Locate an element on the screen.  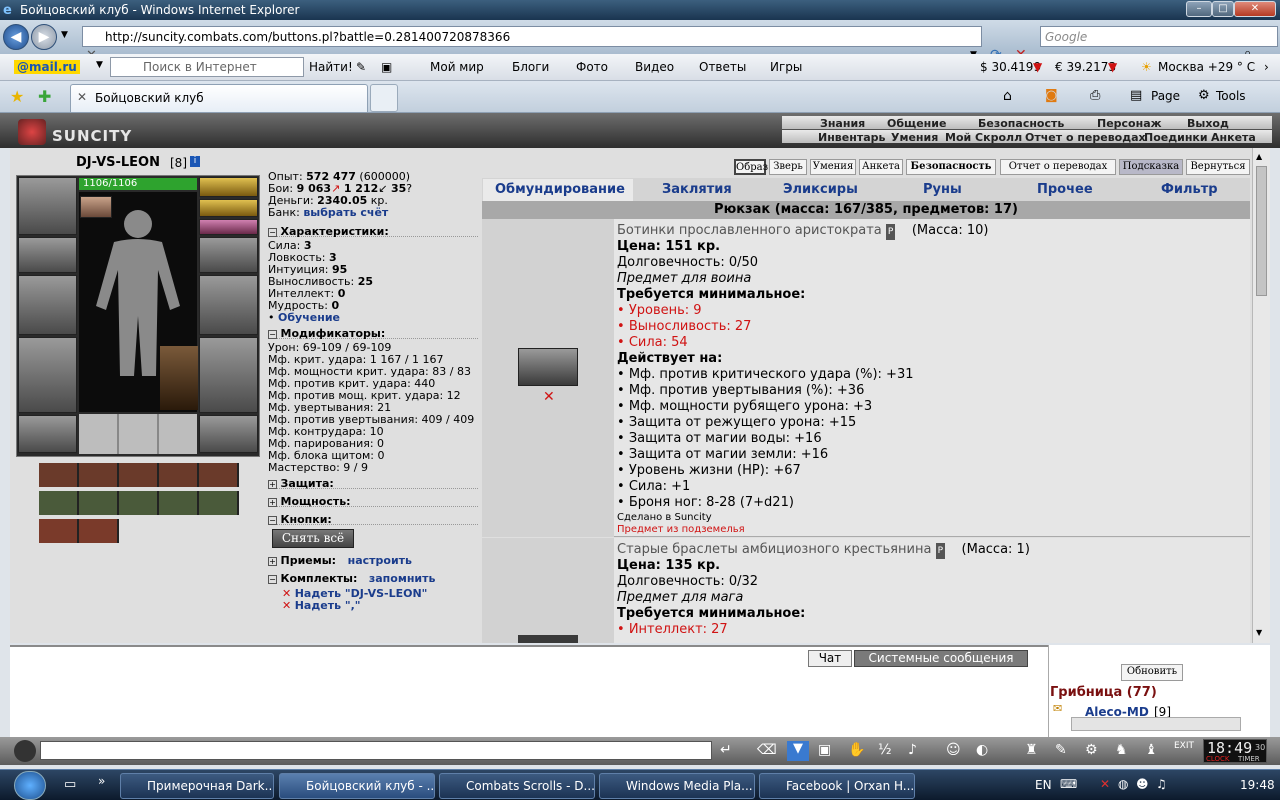
new-tab-button is located at coordinates (384, 98).